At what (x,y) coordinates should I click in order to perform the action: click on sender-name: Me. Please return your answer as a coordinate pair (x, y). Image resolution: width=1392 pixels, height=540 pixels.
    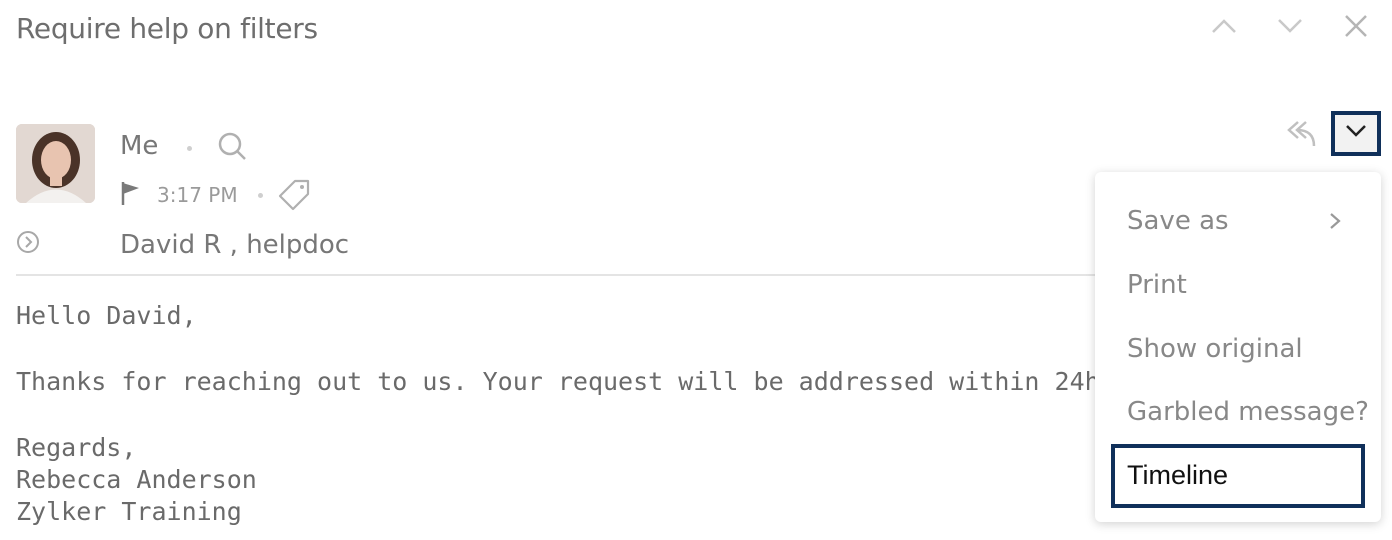
    Looking at the image, I should click on (139, 146).